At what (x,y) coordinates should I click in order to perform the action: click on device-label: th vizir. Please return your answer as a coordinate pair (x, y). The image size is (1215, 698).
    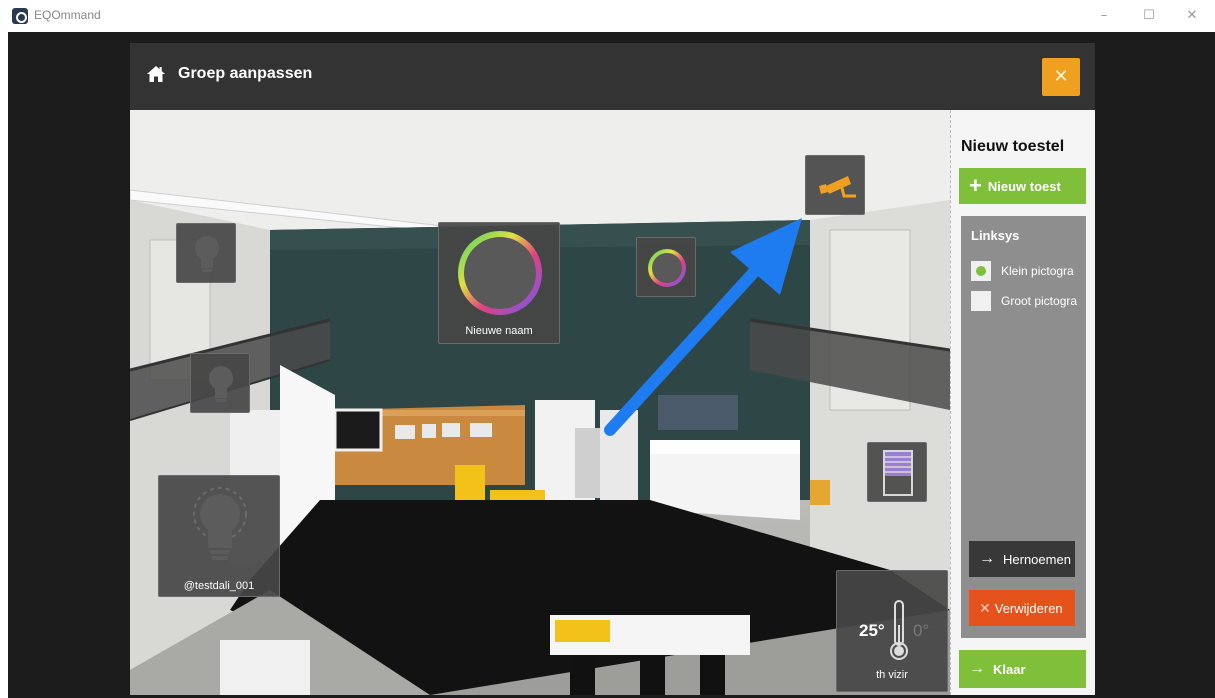
    Looking at the image, I should click on (892, 675).